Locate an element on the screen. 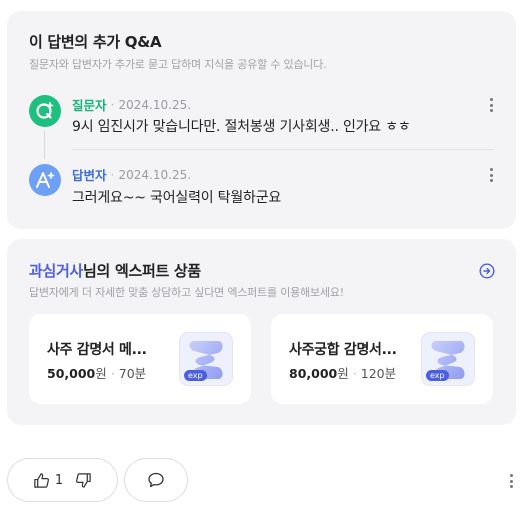 Image resolution: width=523 pixels, height=513 pixels. answer-author: 답변자 is located at coordinates (89, 175).